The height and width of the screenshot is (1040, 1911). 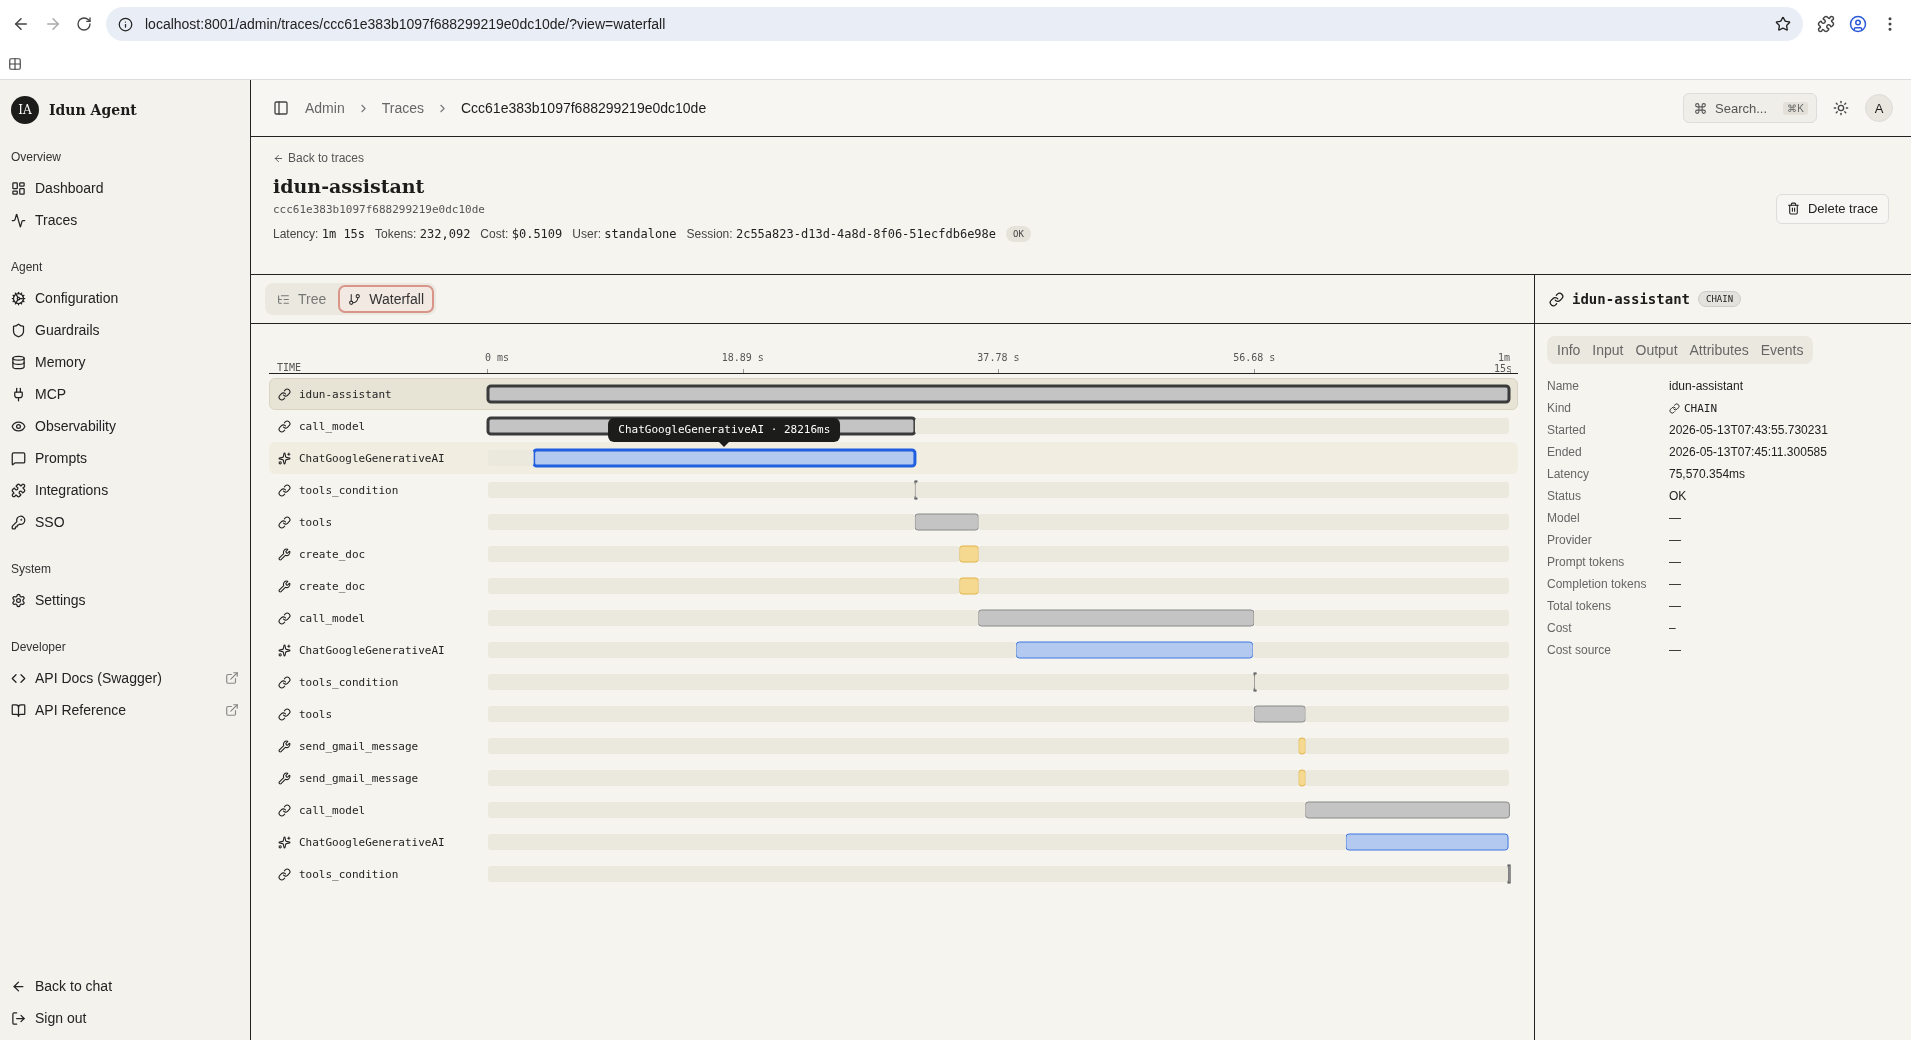 What do you see at coordinates (1509, 874) in the screenshot?
I see `span-marker` at bounding box center [1509, 874].